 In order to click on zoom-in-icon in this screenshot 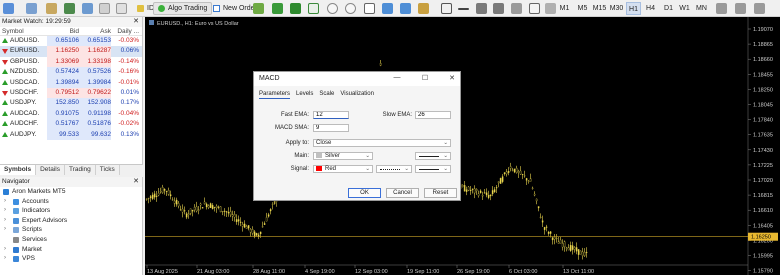, I will do `click(332, 8)`.